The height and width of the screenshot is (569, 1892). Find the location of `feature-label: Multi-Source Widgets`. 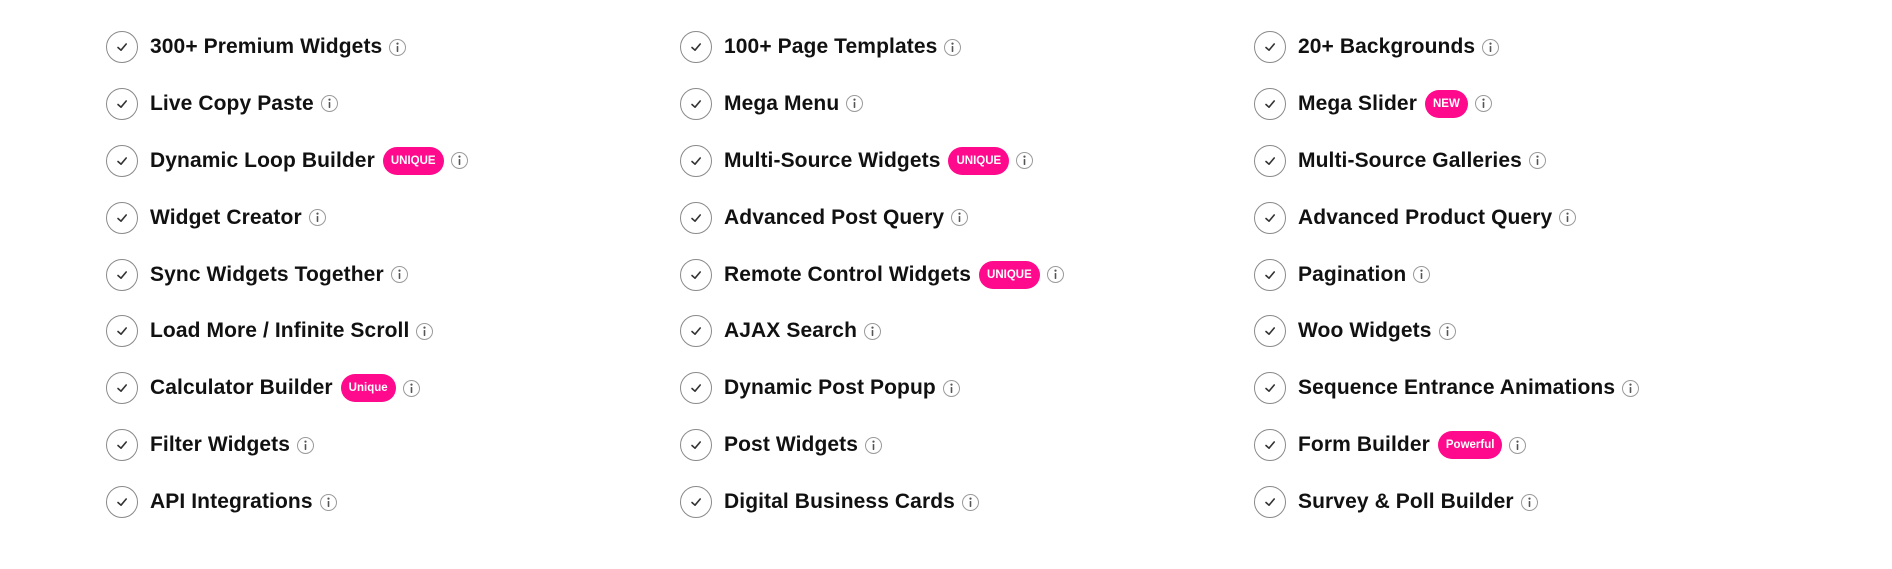

feature-label: Multi-Source Widgets is located at coordinates (832, 160).